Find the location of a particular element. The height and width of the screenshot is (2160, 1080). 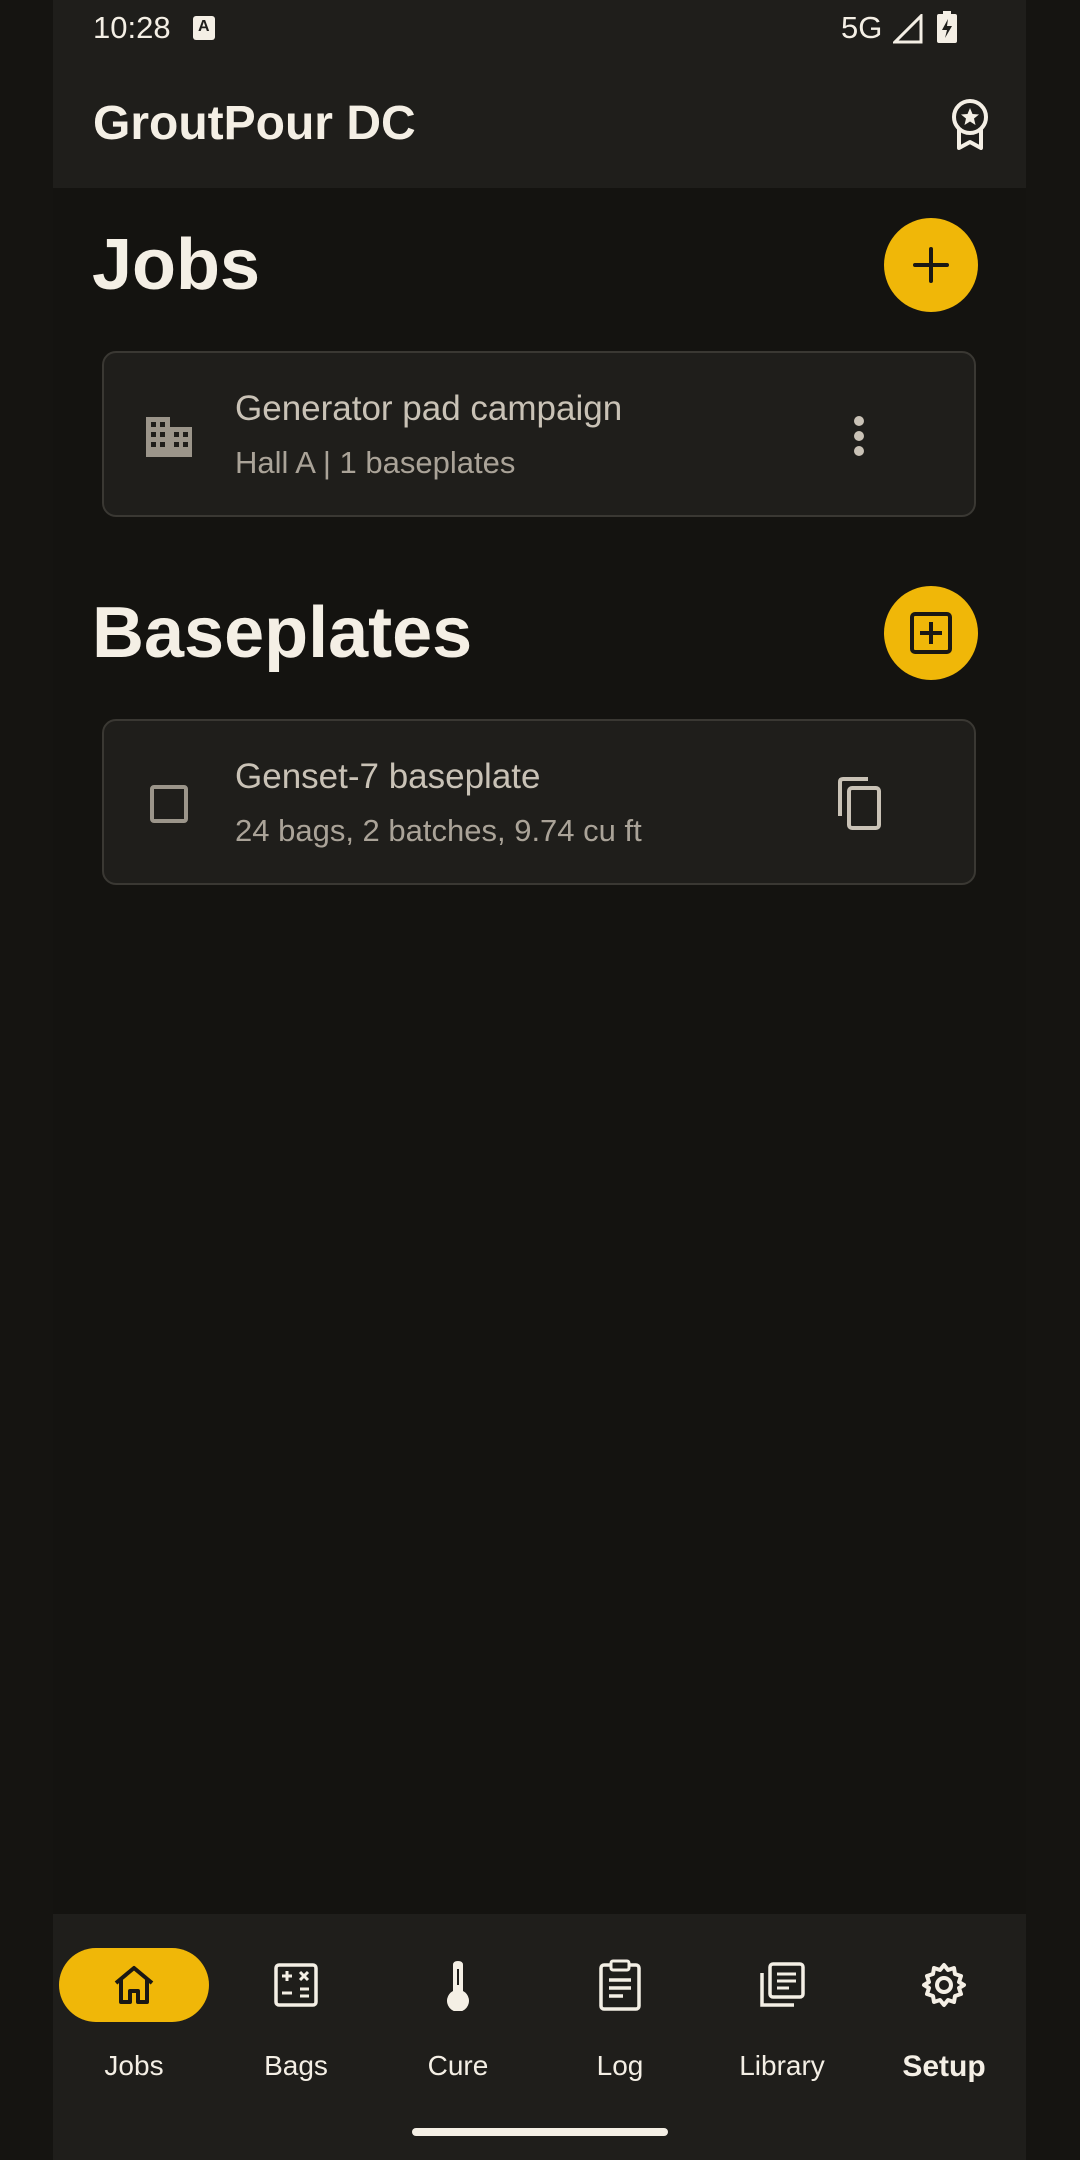

app-bar: GroutPour DC is located at coordinates (539, 122).